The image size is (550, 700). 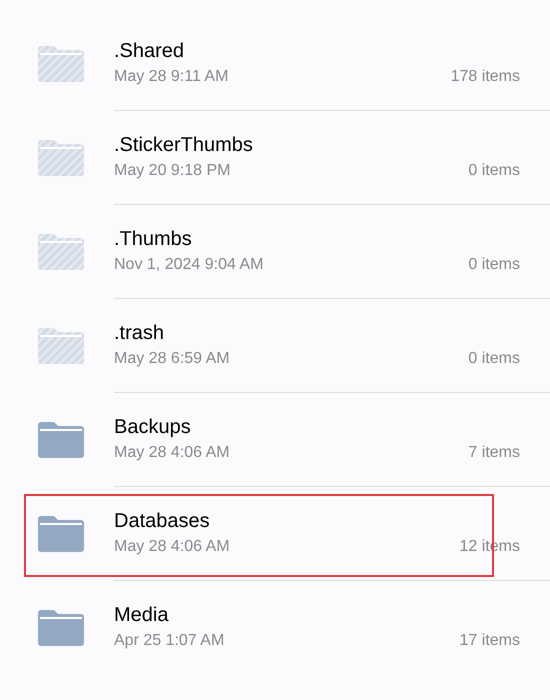 What do you see at coordinates (162, 520) in the screenshot?
I see `folder-name: Databases` at bounding box center [162, 520].